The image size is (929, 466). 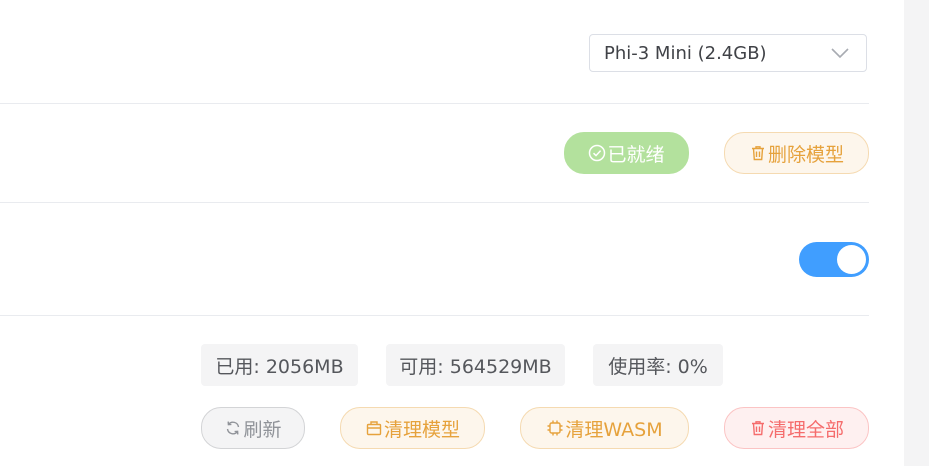 I want to click on memory-usage-rate-tag: 使用率: 0%, so click(x=658, y=365).